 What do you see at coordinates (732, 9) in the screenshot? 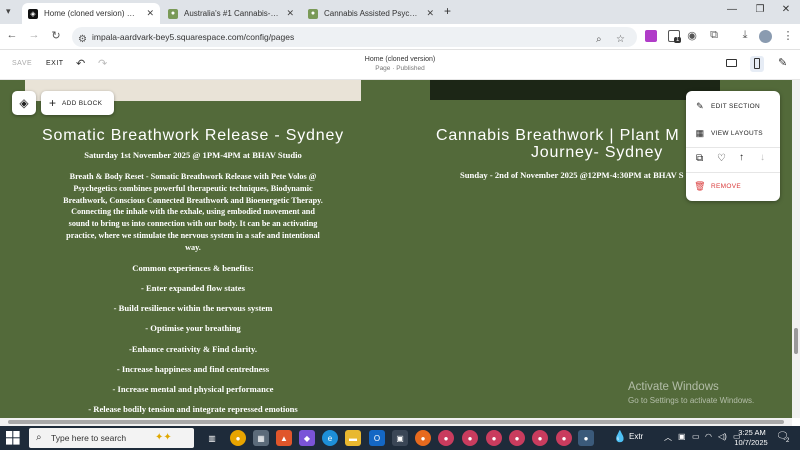
I see `minimize-icon: —` at bounding box center [732, 9].